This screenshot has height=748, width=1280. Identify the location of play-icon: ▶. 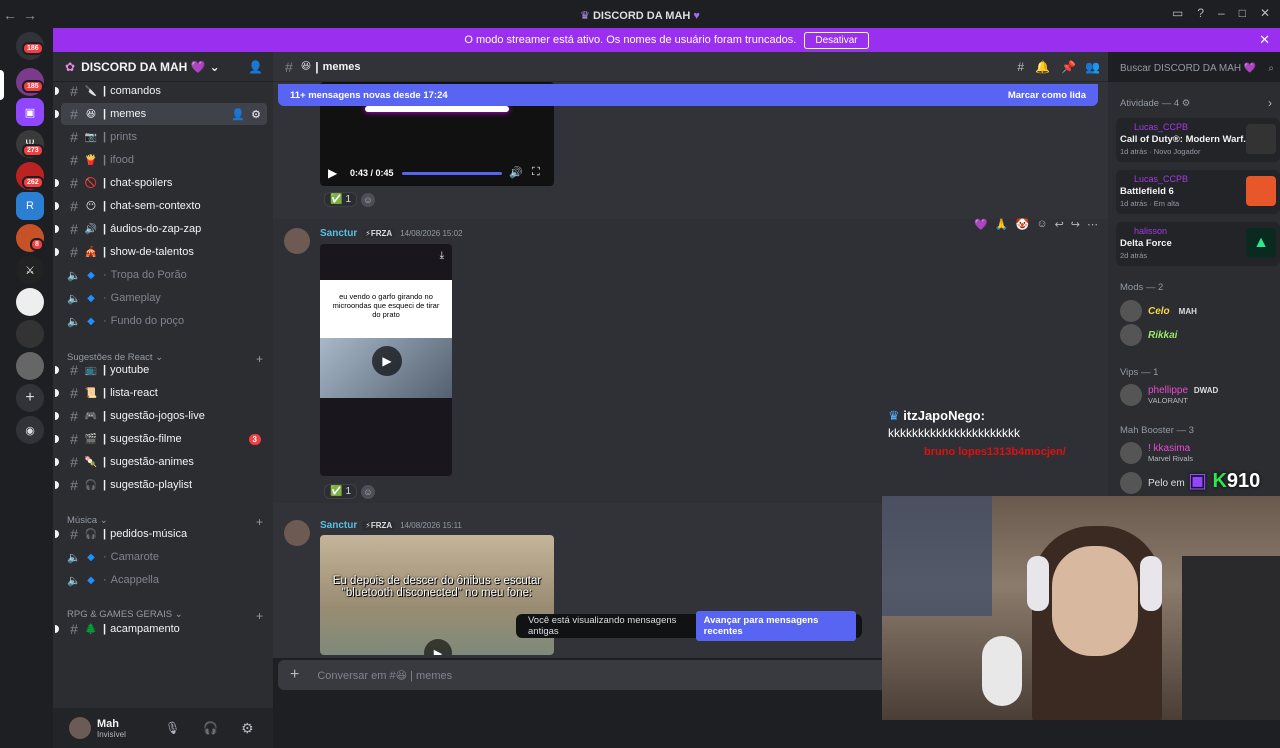
(332, 173).